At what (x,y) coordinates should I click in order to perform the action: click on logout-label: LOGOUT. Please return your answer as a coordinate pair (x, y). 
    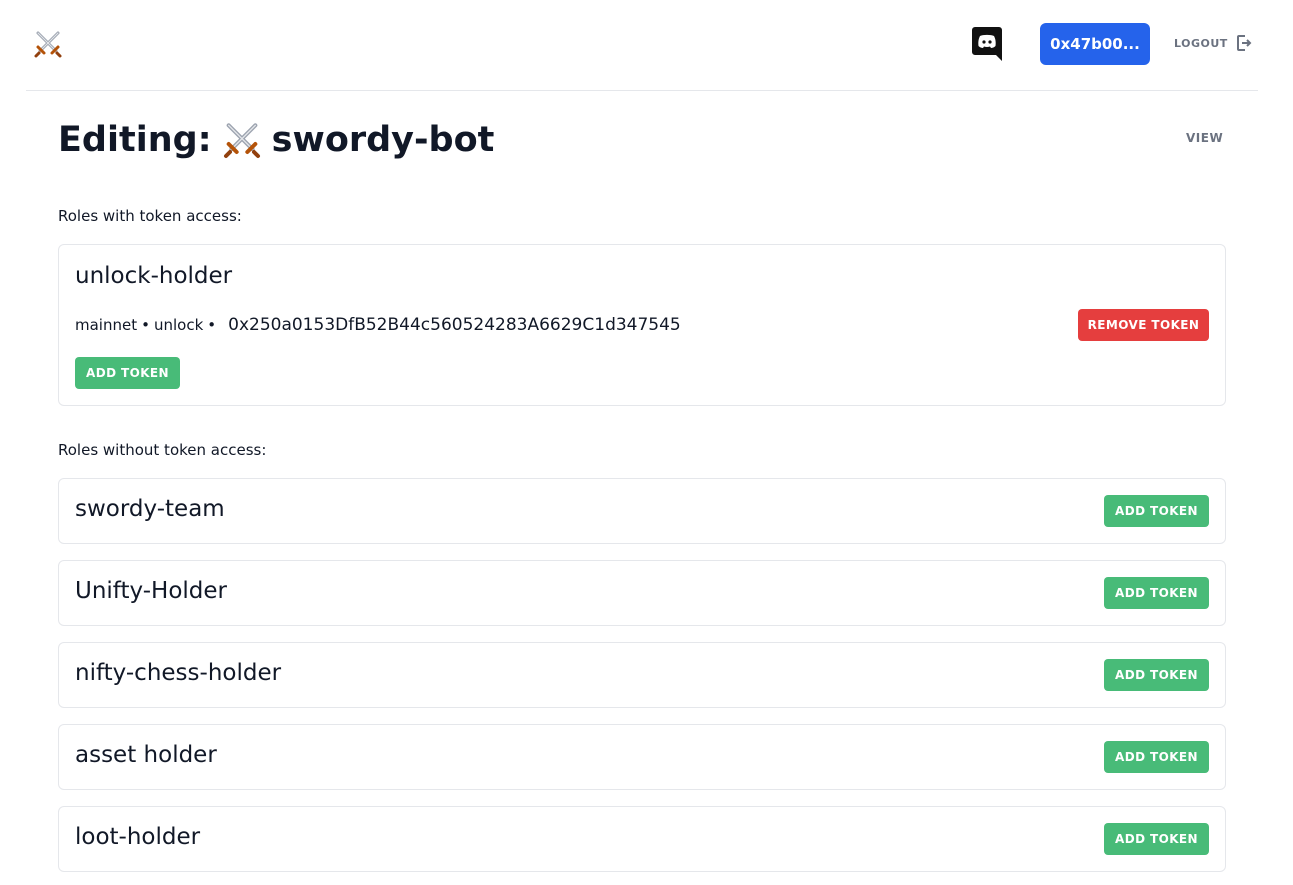
    Looking at the image, I should click on (1201, 43).